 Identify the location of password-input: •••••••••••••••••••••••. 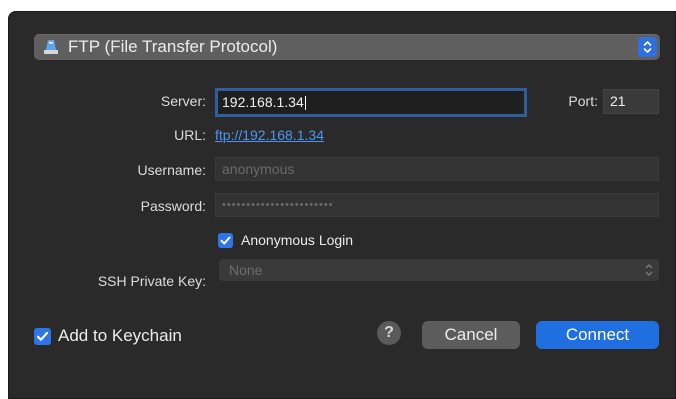
(437, 205).